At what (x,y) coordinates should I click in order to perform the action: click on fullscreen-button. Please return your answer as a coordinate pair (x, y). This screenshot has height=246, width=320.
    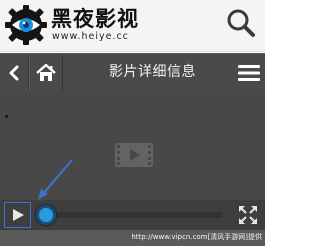
    Looking at the image, I should click on (248, 215).